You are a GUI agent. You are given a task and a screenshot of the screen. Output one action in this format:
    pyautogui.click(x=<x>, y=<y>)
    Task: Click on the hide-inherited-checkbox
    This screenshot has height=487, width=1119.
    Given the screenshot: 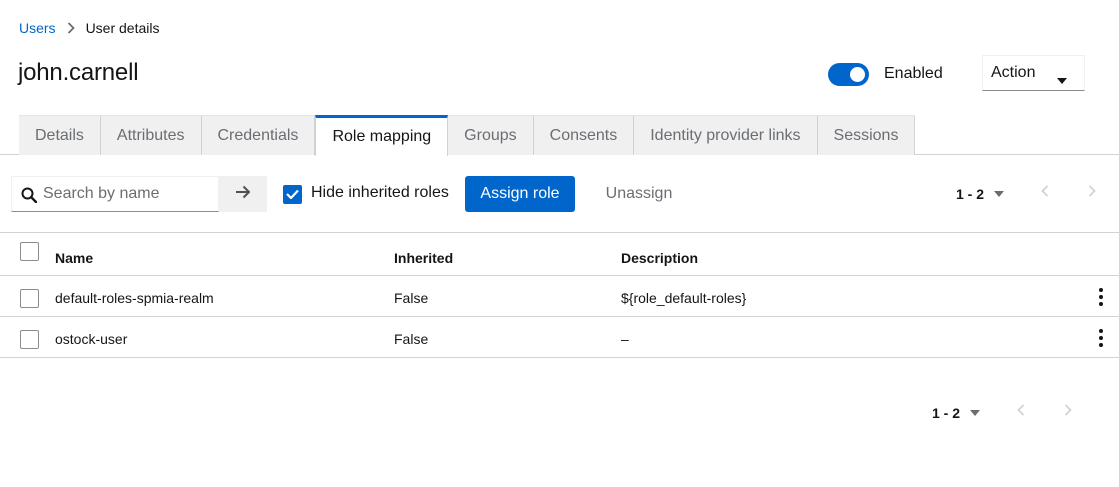 What is the action you would take?
    pyautogui.click(x=292, y=194)
    